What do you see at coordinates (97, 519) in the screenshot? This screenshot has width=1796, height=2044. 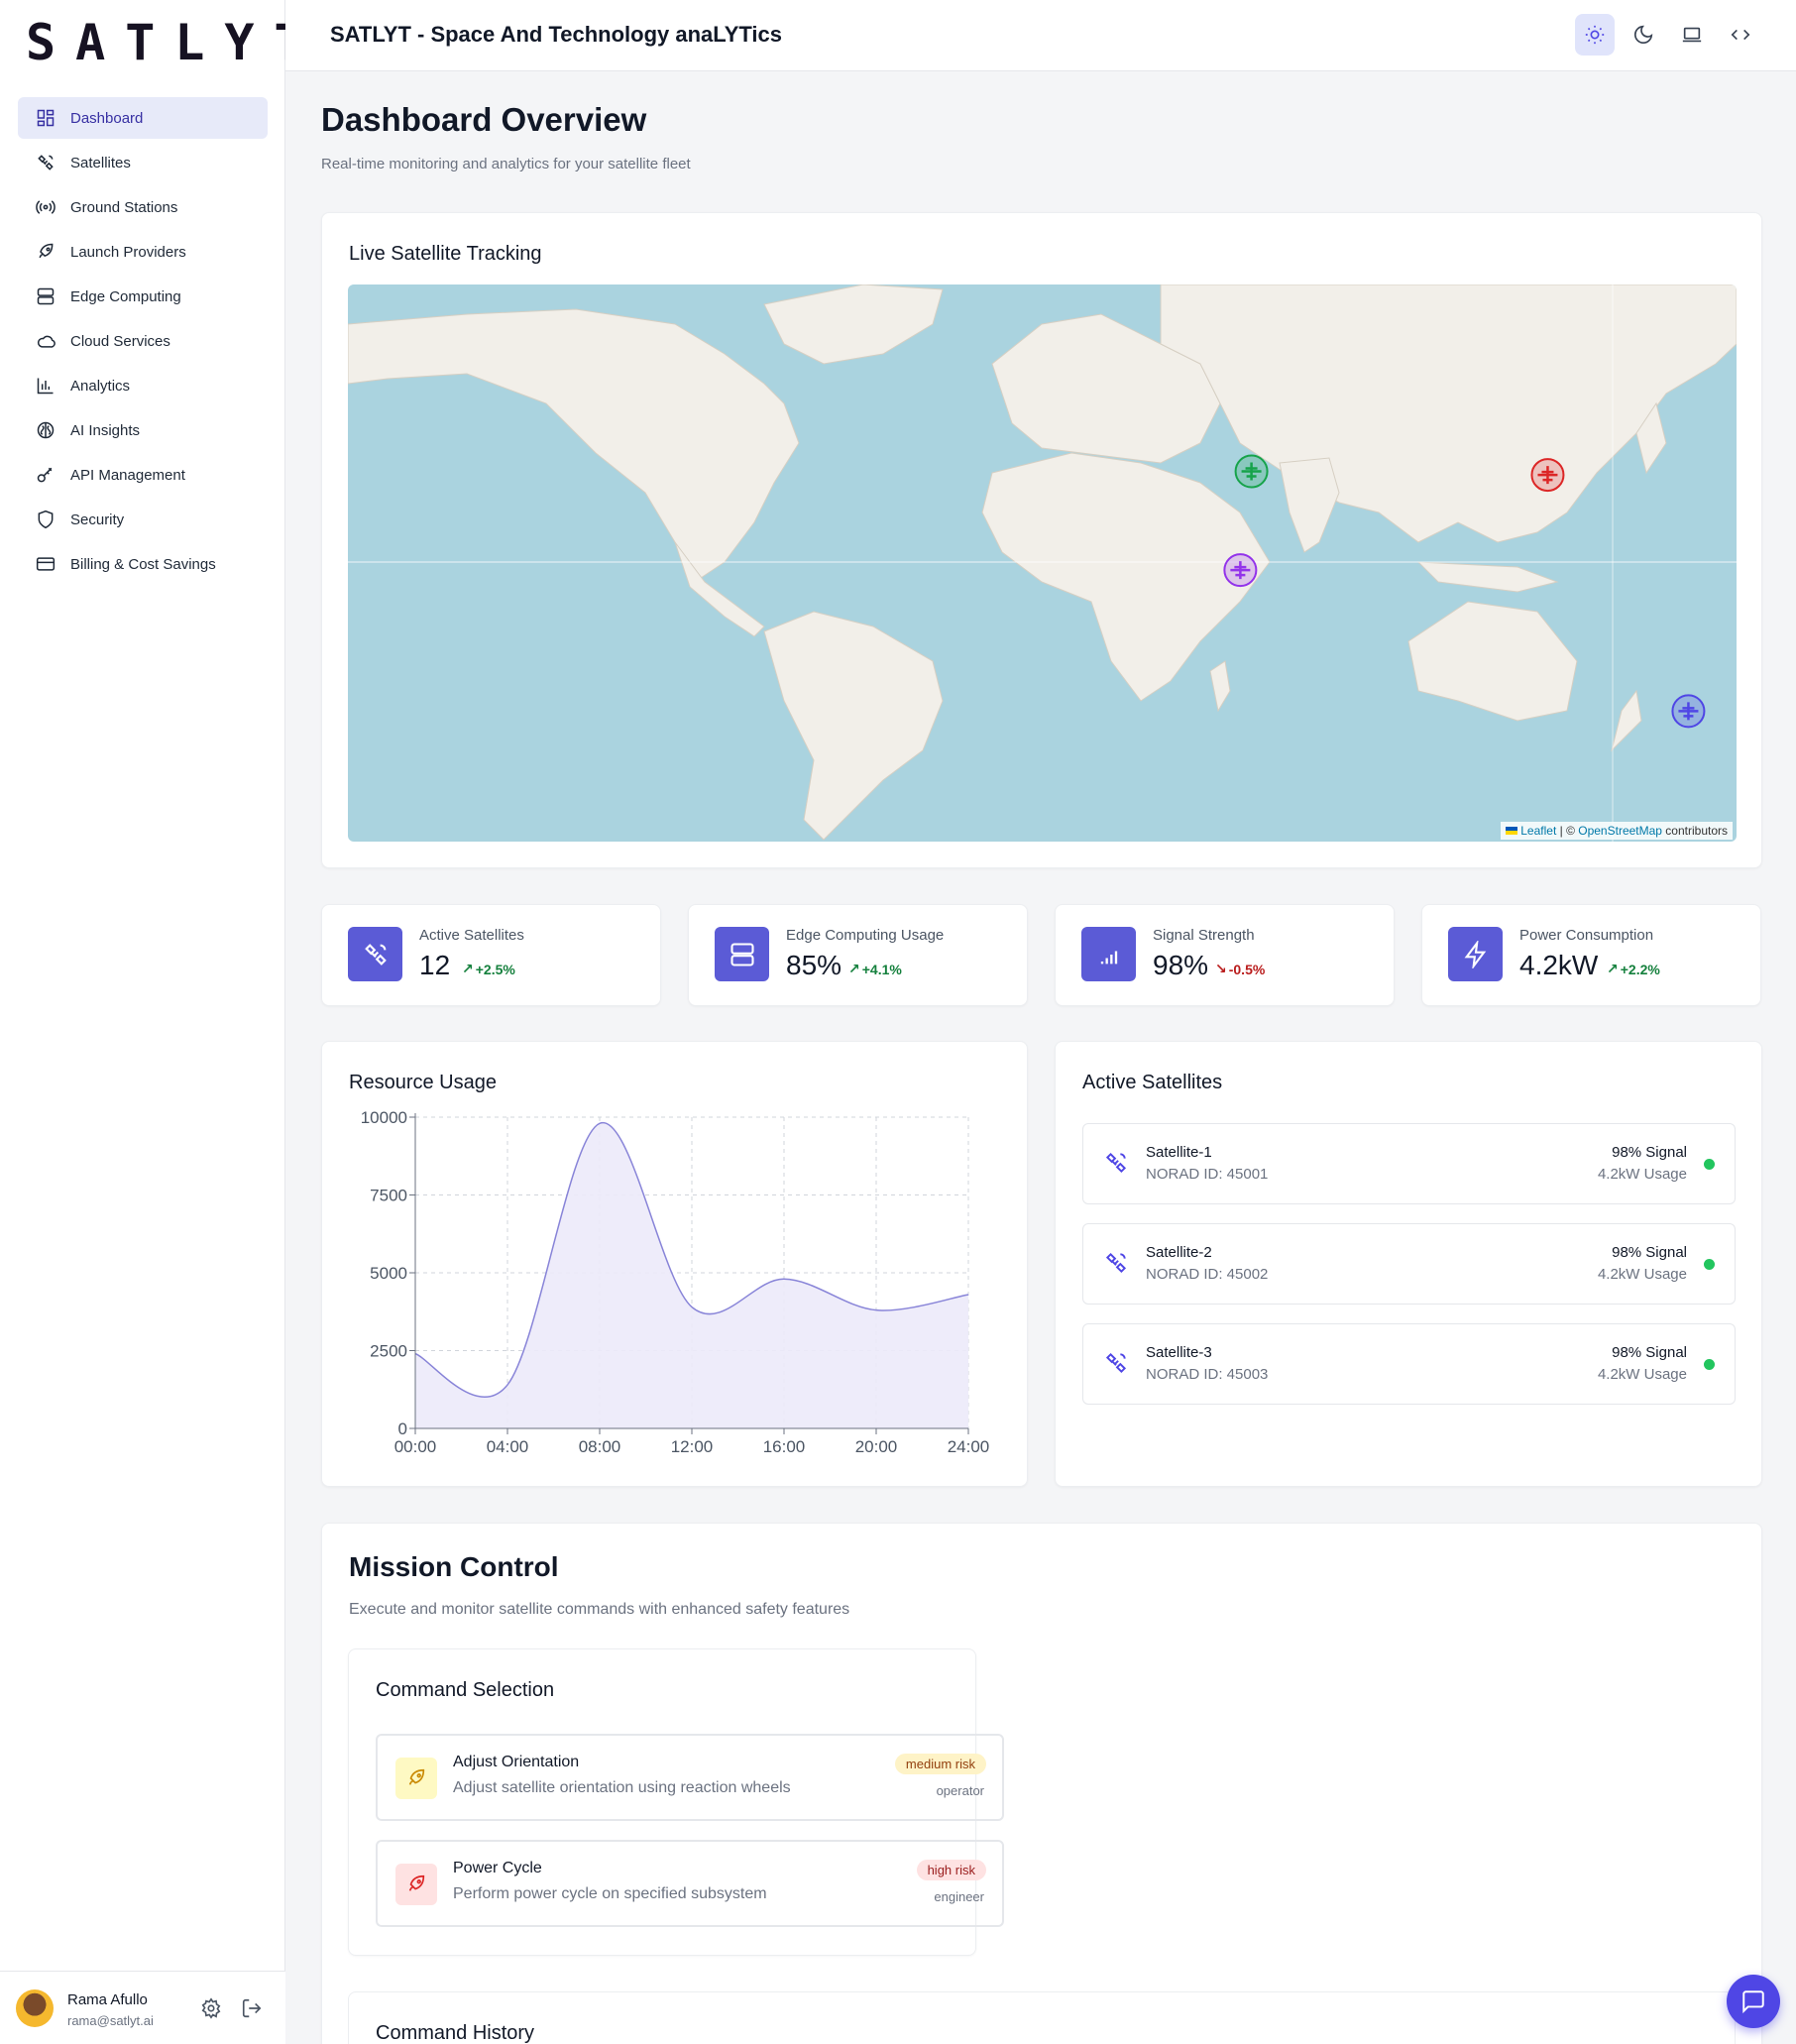 I see `sidebar-item-label: Security` at bounding box center [97, 519].